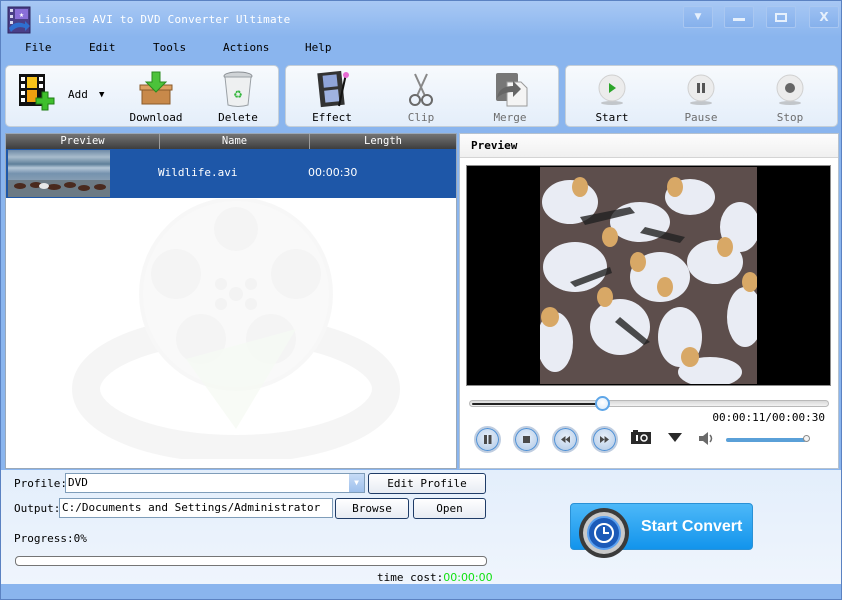 This screenshot has width=842, height=600. Describe the element at coordinates (19, 20) in the screenshot. I see `app-logo-icon: ★` at that location.